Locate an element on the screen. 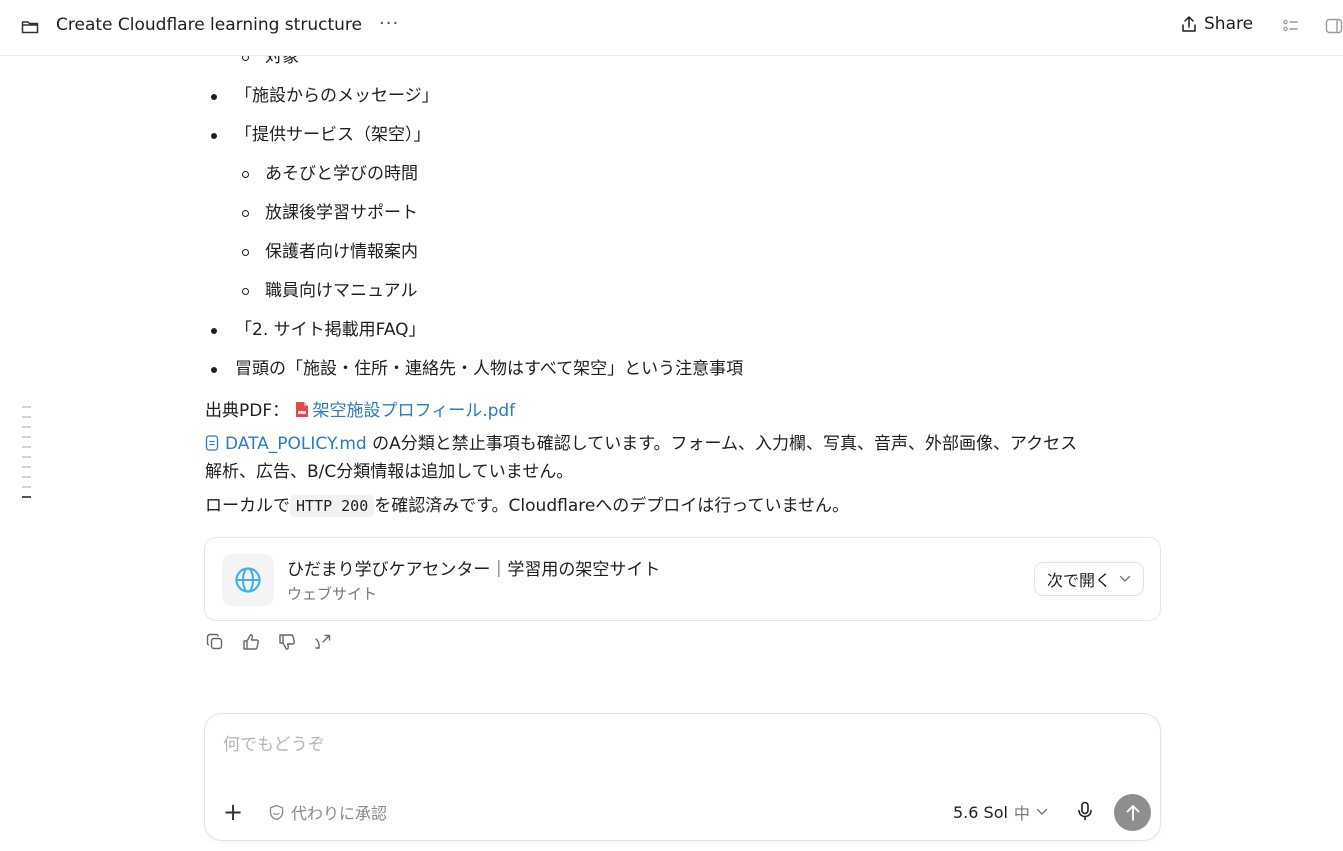 This screenshot has width=1343, height=851. model-name: 5.6 Sol is located at coordinates (980, 812).